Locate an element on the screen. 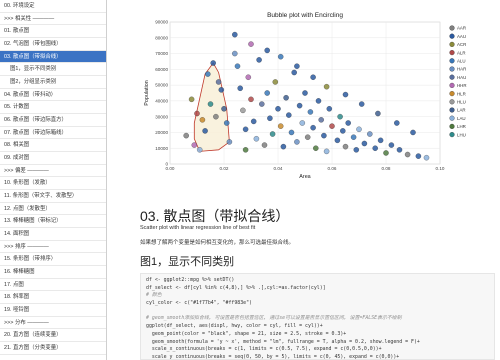 The image size is (500, 360). toc-item: 19. 哑铃图 is located at coordinates (53, 310).